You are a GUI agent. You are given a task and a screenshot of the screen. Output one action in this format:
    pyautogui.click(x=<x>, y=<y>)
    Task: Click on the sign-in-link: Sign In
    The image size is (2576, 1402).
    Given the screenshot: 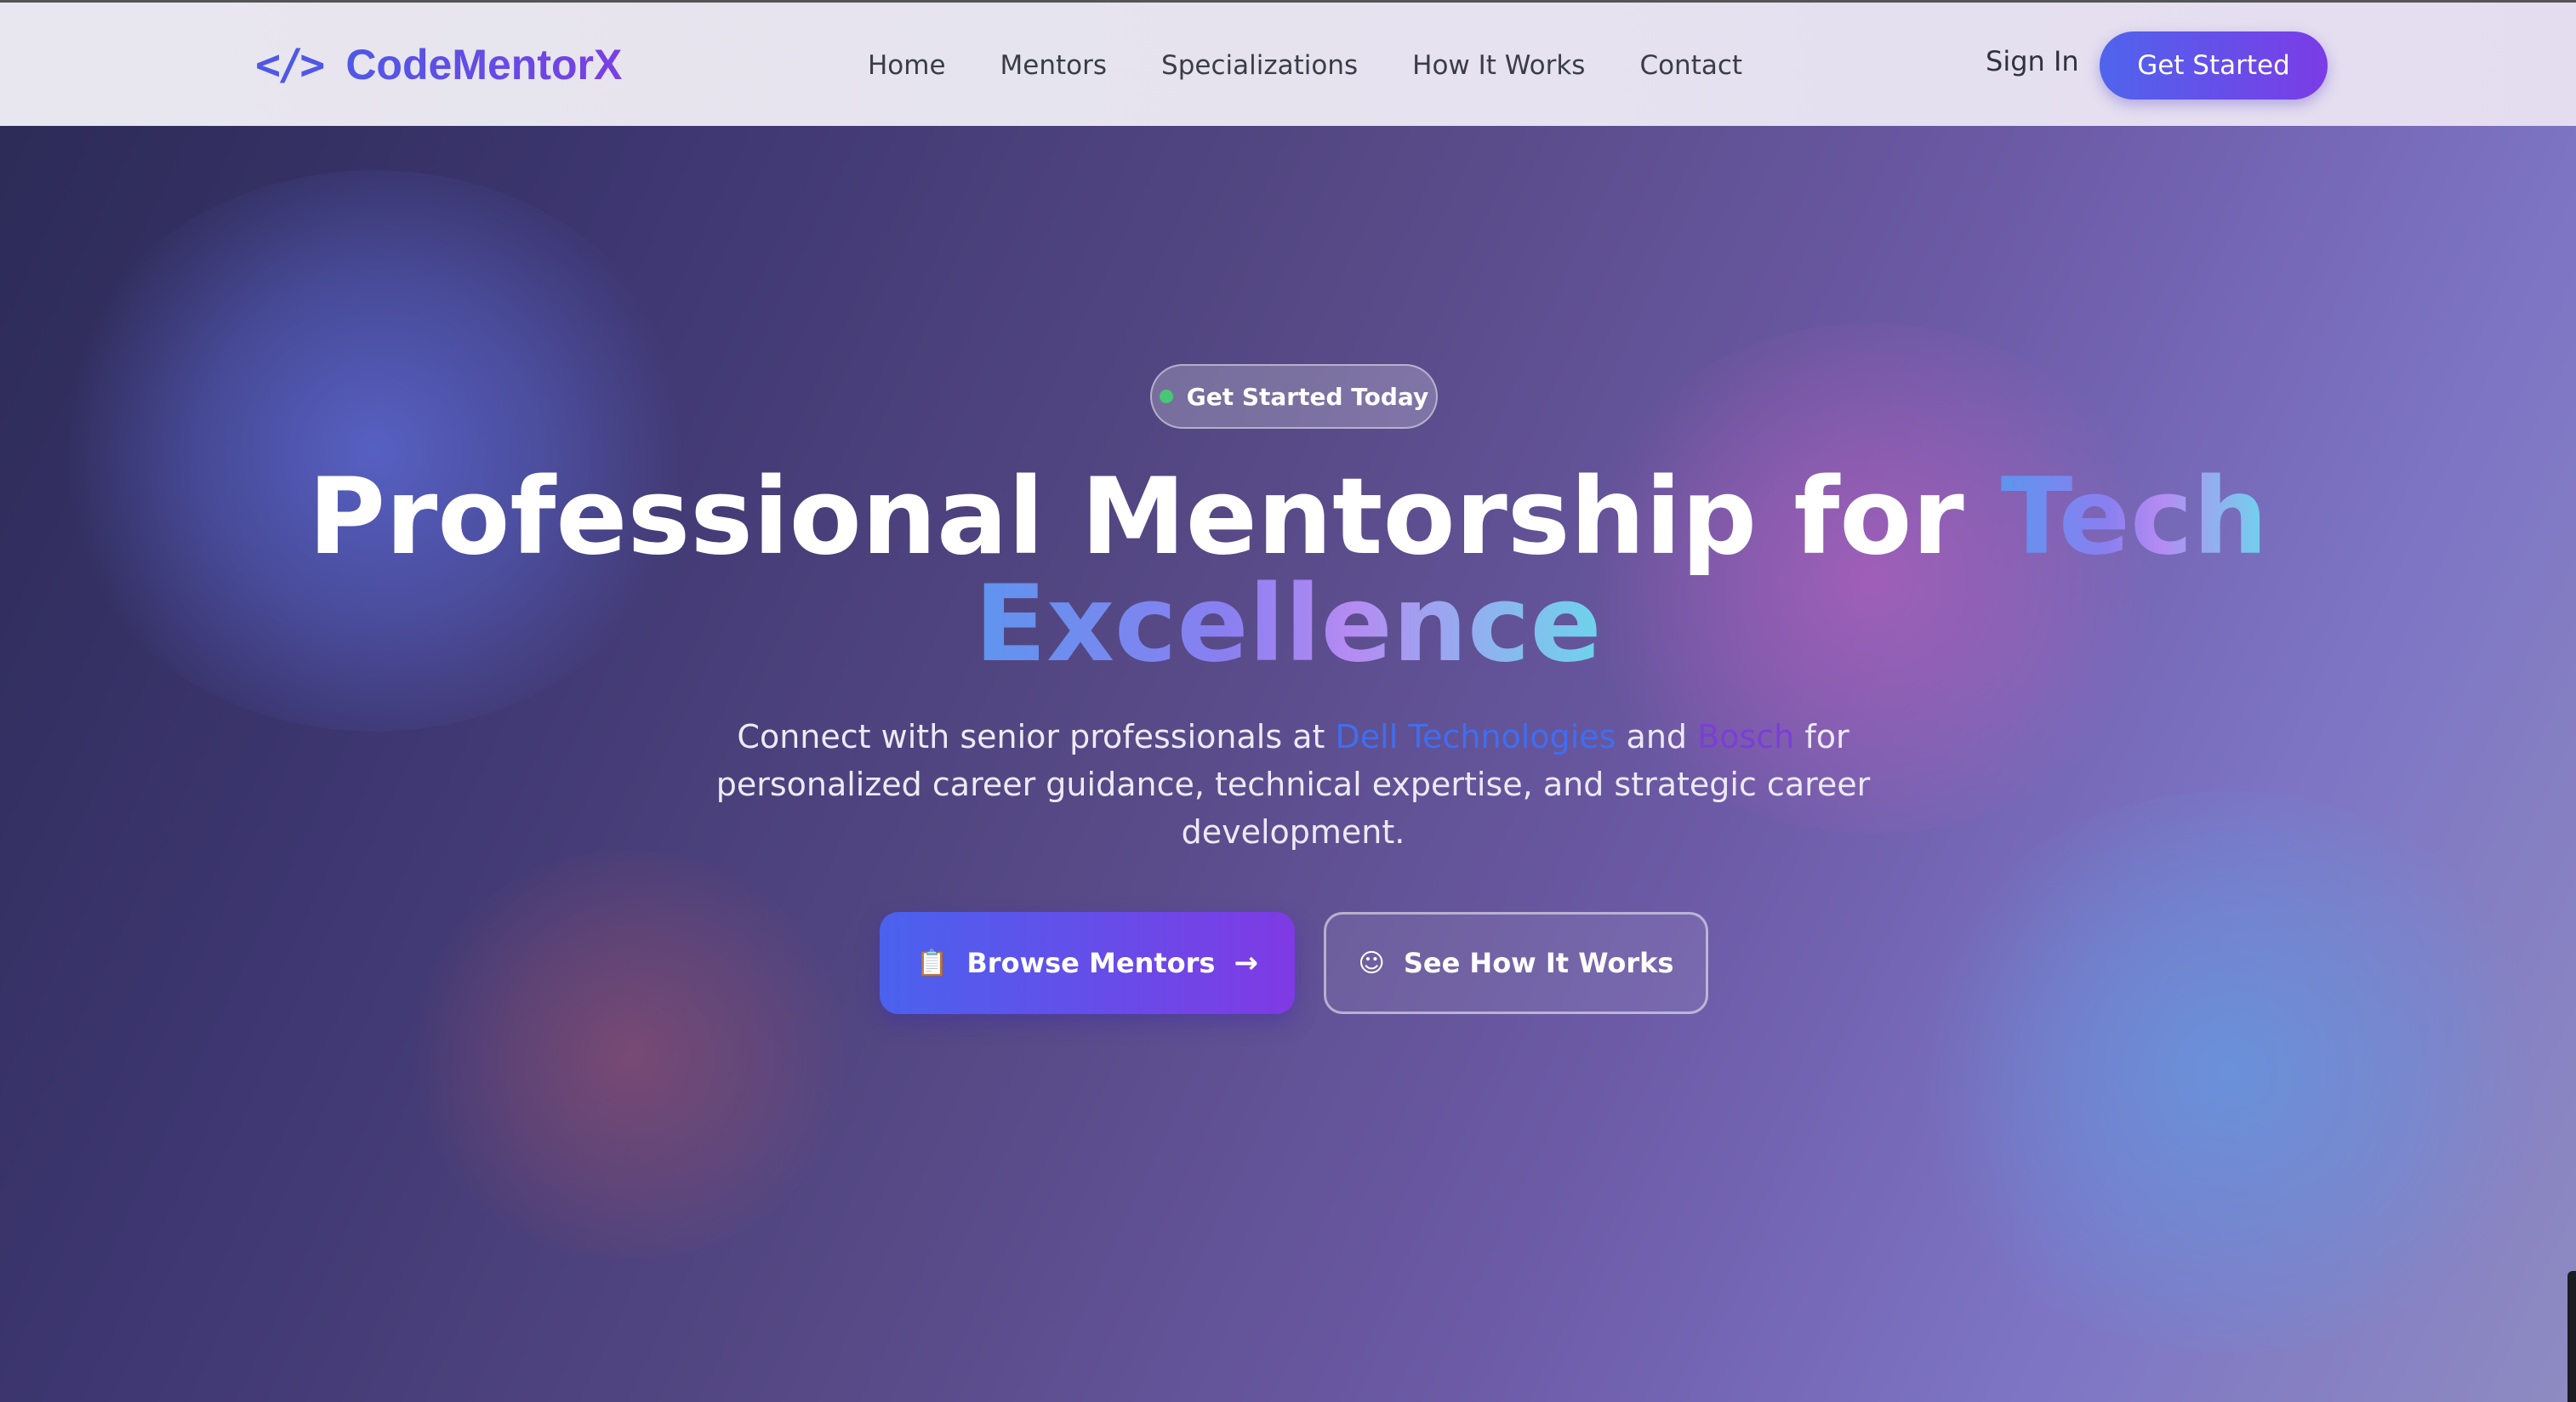 What is the action you would take?
    pyautogui.click(x=2033, y=61)
    